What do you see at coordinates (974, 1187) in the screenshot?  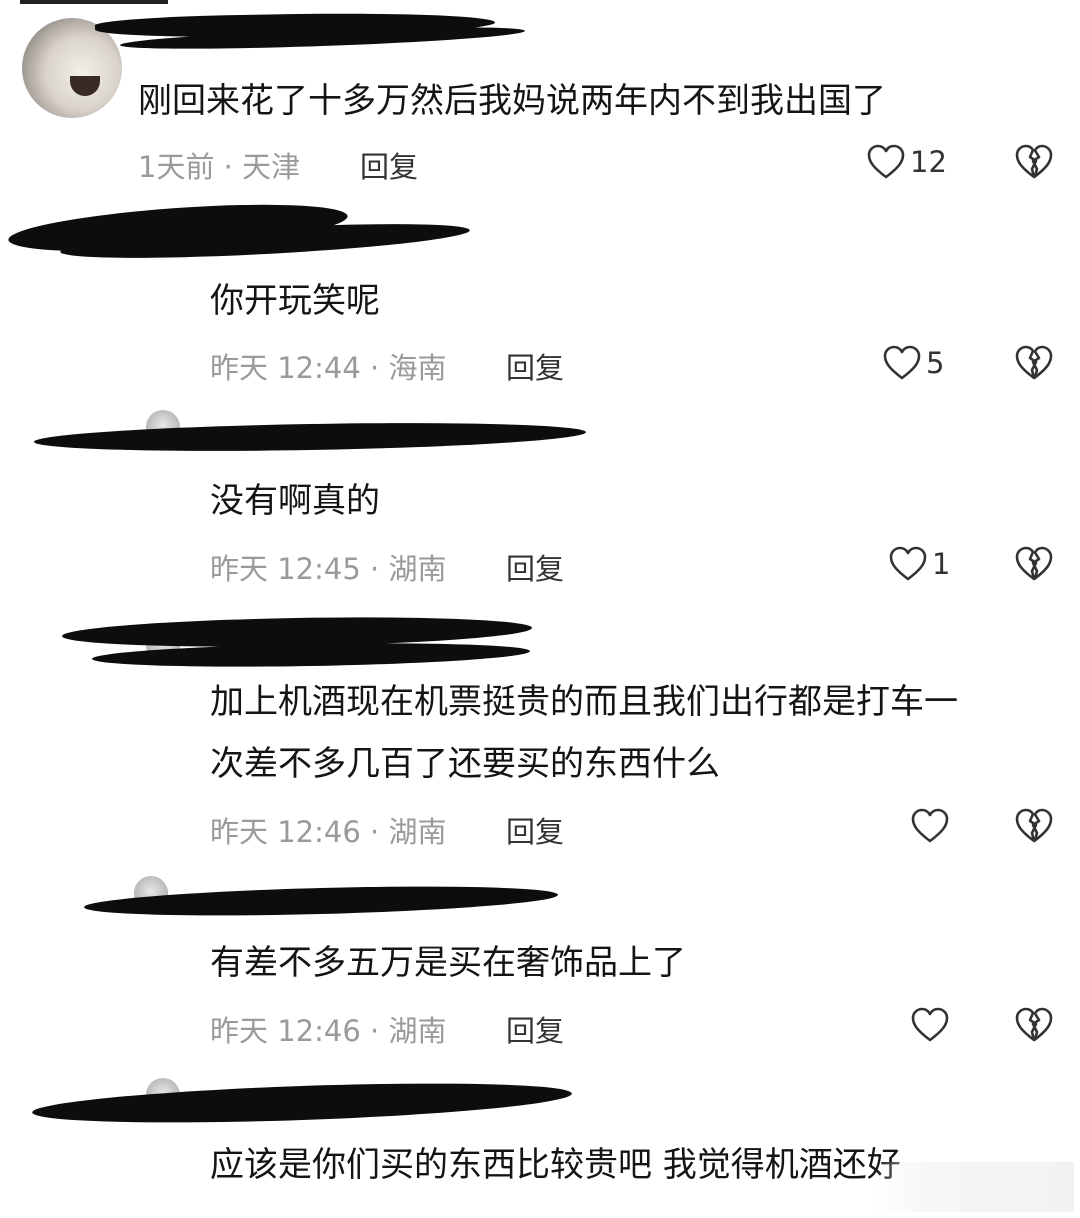 I see `watermark` at bounding box center [974, 1187].